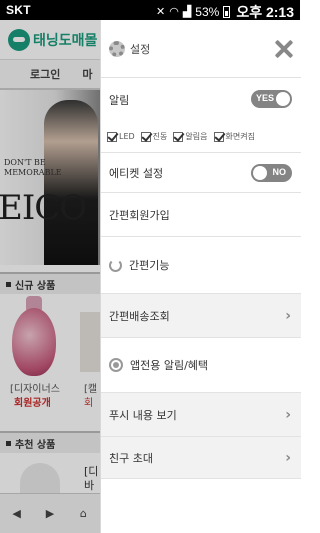 The width and height of the screenshot is (320, 533). Describe the element at coordinates (169, 365) in the screenshot. I see `app-alert-label: 앱전용 알림/혜택` at that location.